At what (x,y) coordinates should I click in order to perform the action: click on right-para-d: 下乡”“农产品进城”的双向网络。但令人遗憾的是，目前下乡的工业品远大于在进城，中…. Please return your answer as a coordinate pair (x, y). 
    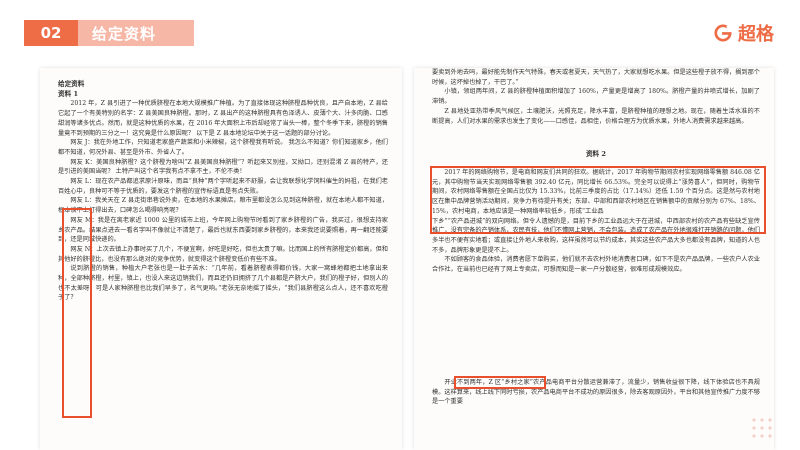
    Looking at the image, I should click on (596, 235).